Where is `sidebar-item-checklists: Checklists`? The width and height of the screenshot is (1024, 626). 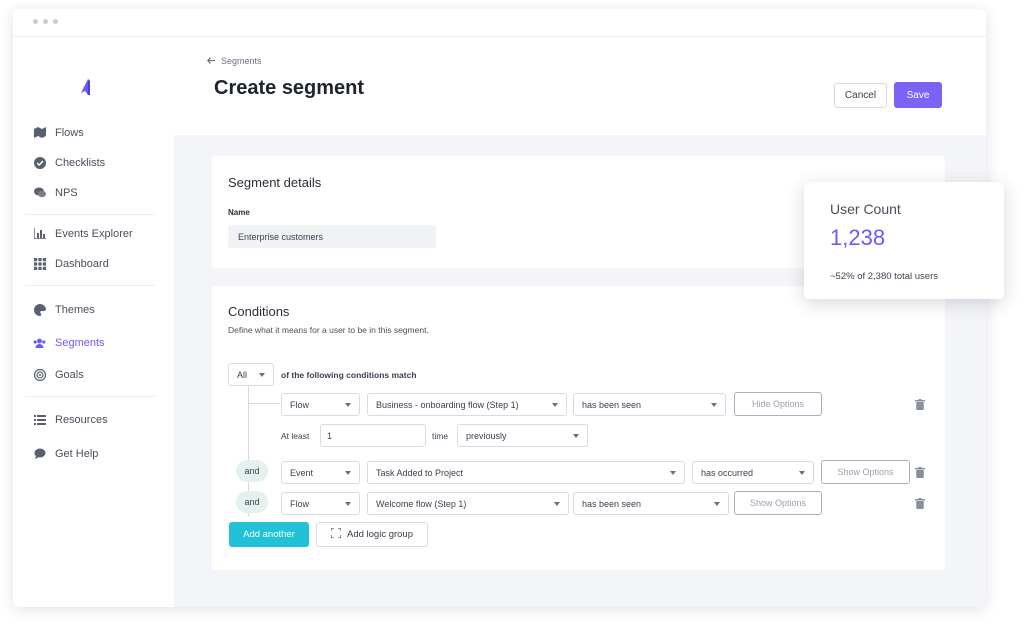
sidebar-item-checklists: Checklists is located at coordinates (69, 162).